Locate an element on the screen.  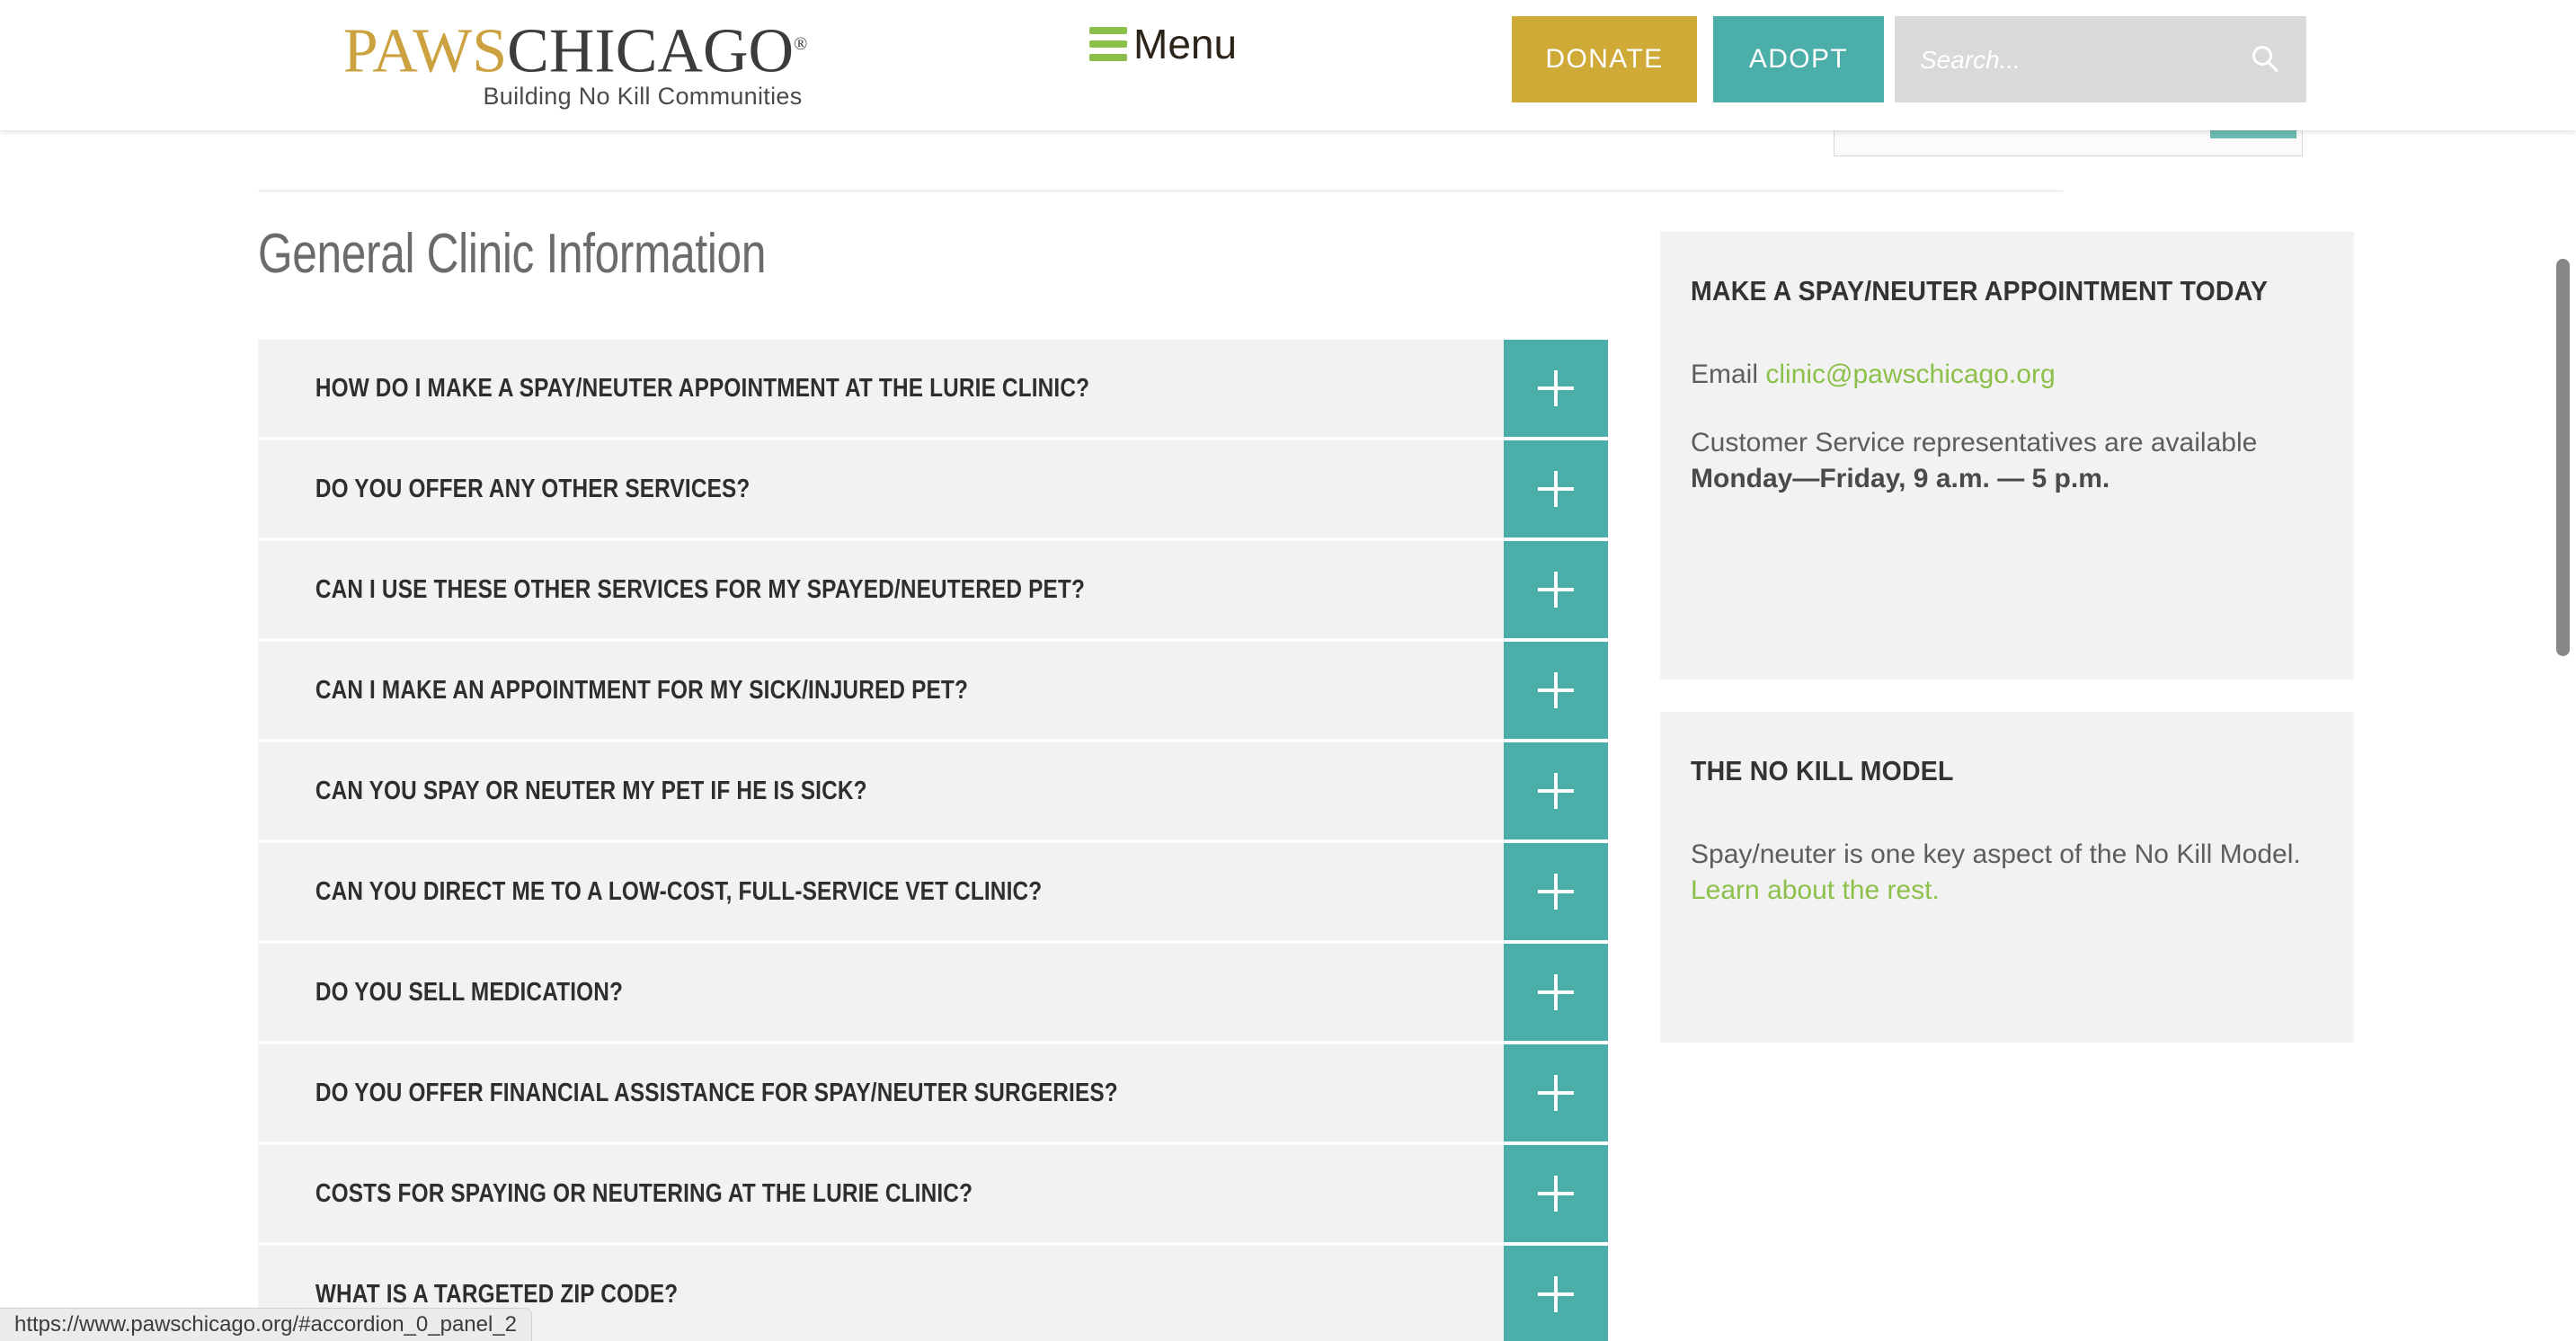
vertical-scrollbar-track is located at coordinates (2562, 670).